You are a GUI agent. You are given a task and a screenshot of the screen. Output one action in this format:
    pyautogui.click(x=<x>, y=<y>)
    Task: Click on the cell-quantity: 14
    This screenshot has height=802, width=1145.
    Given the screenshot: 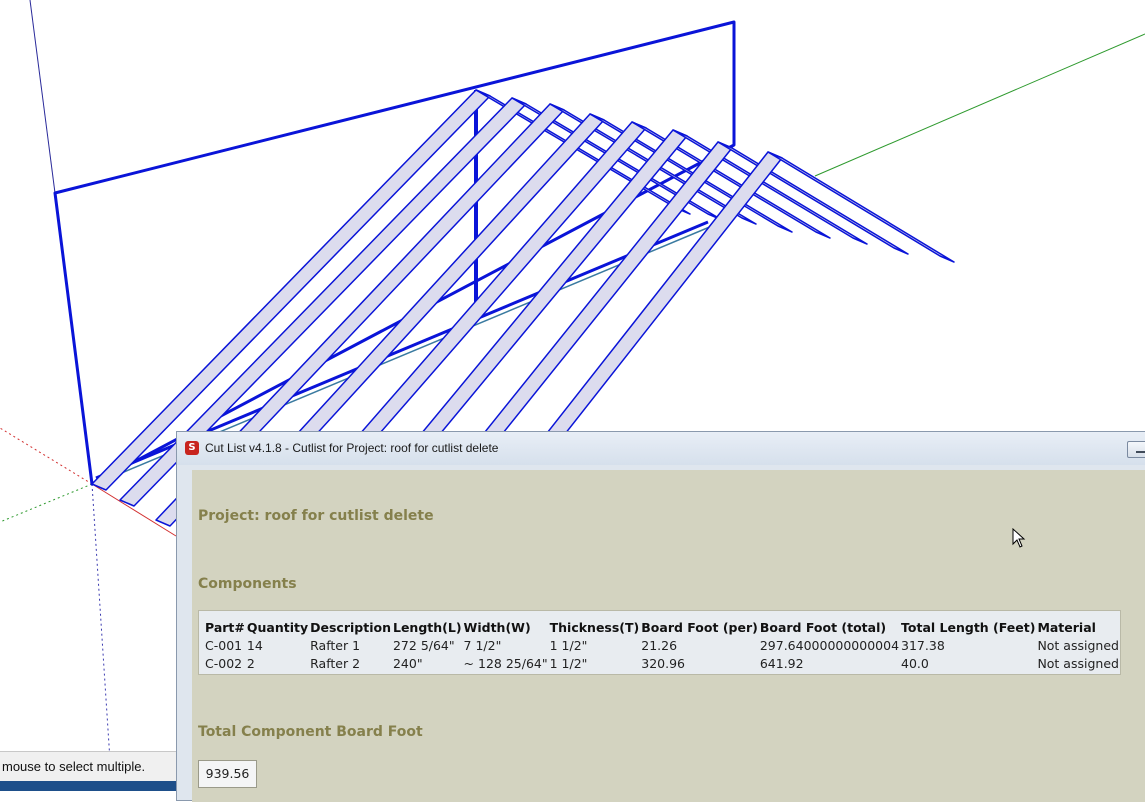 What is the action you would take?
    pyautogui.click(x=254, y=645)
    